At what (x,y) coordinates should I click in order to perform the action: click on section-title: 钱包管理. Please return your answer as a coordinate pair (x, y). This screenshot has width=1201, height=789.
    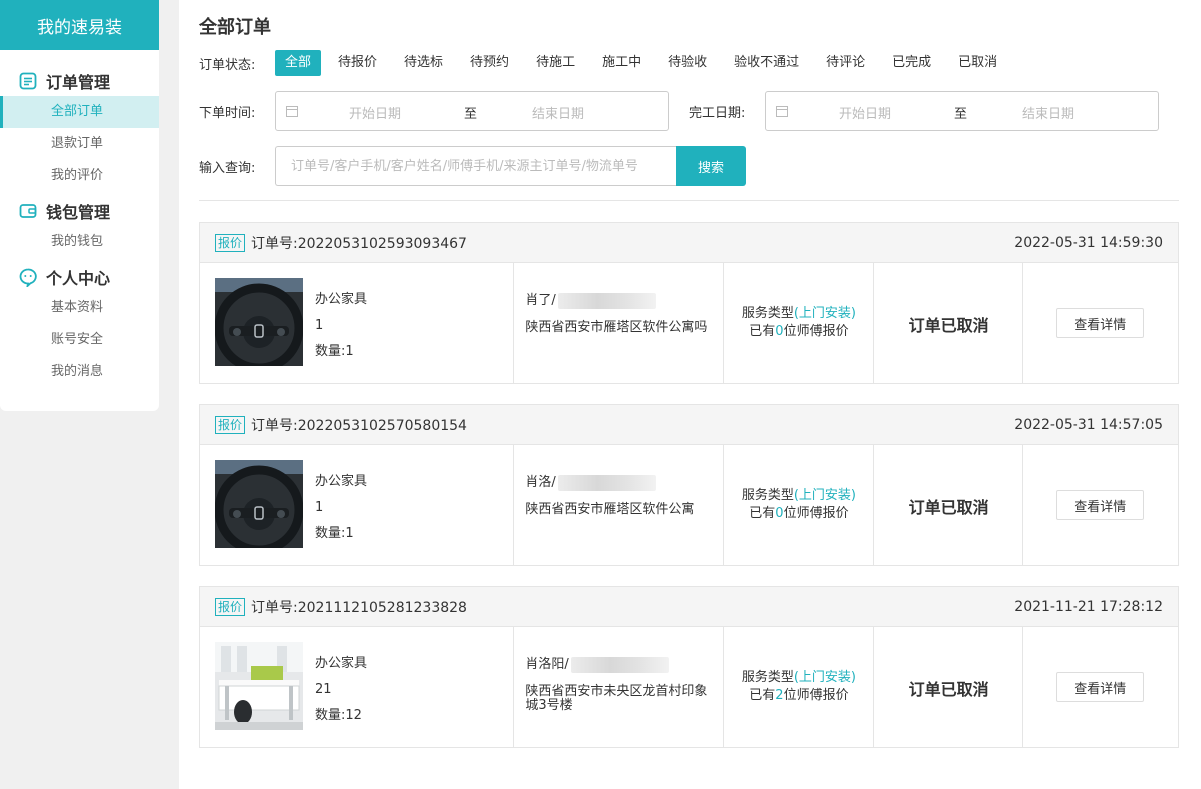
    Looking at the image, I should click on (78, 212).